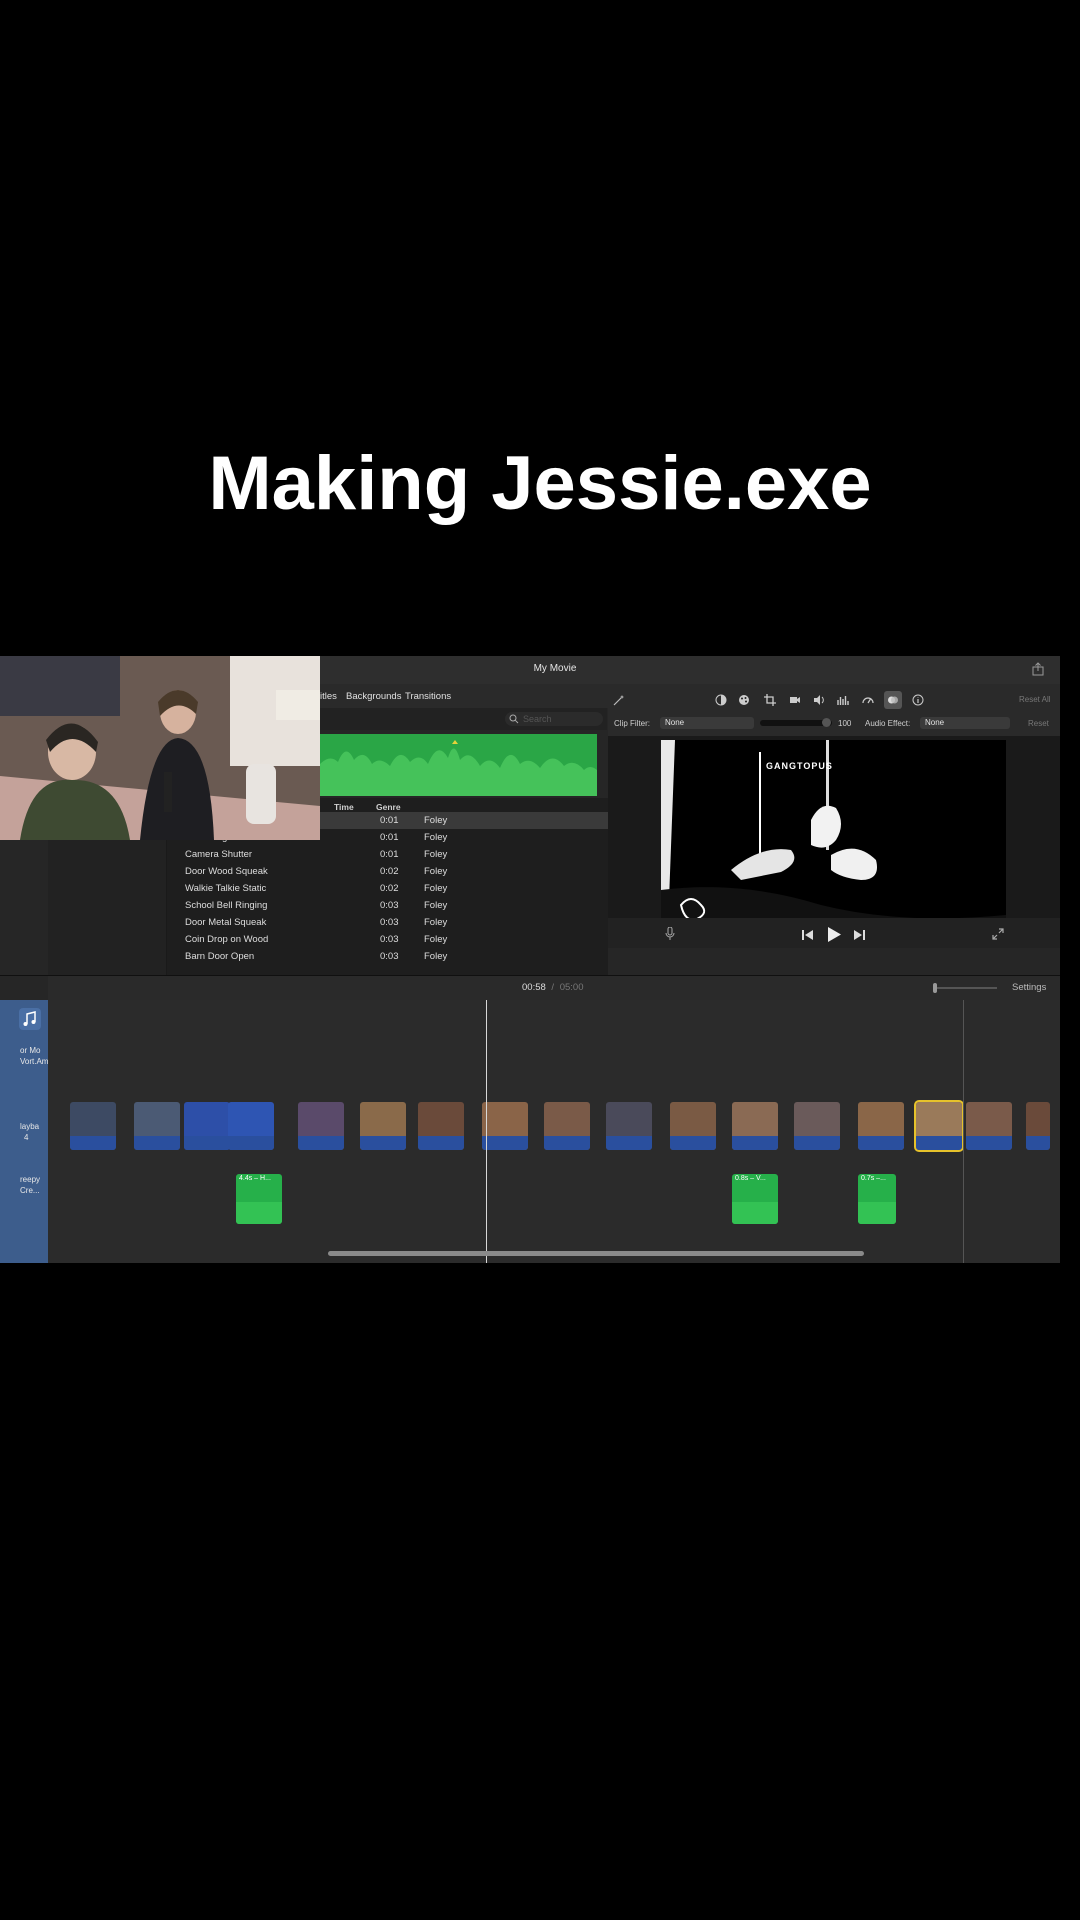  I want to click on video-preview: GANGTOPUS, so click(833, 837).